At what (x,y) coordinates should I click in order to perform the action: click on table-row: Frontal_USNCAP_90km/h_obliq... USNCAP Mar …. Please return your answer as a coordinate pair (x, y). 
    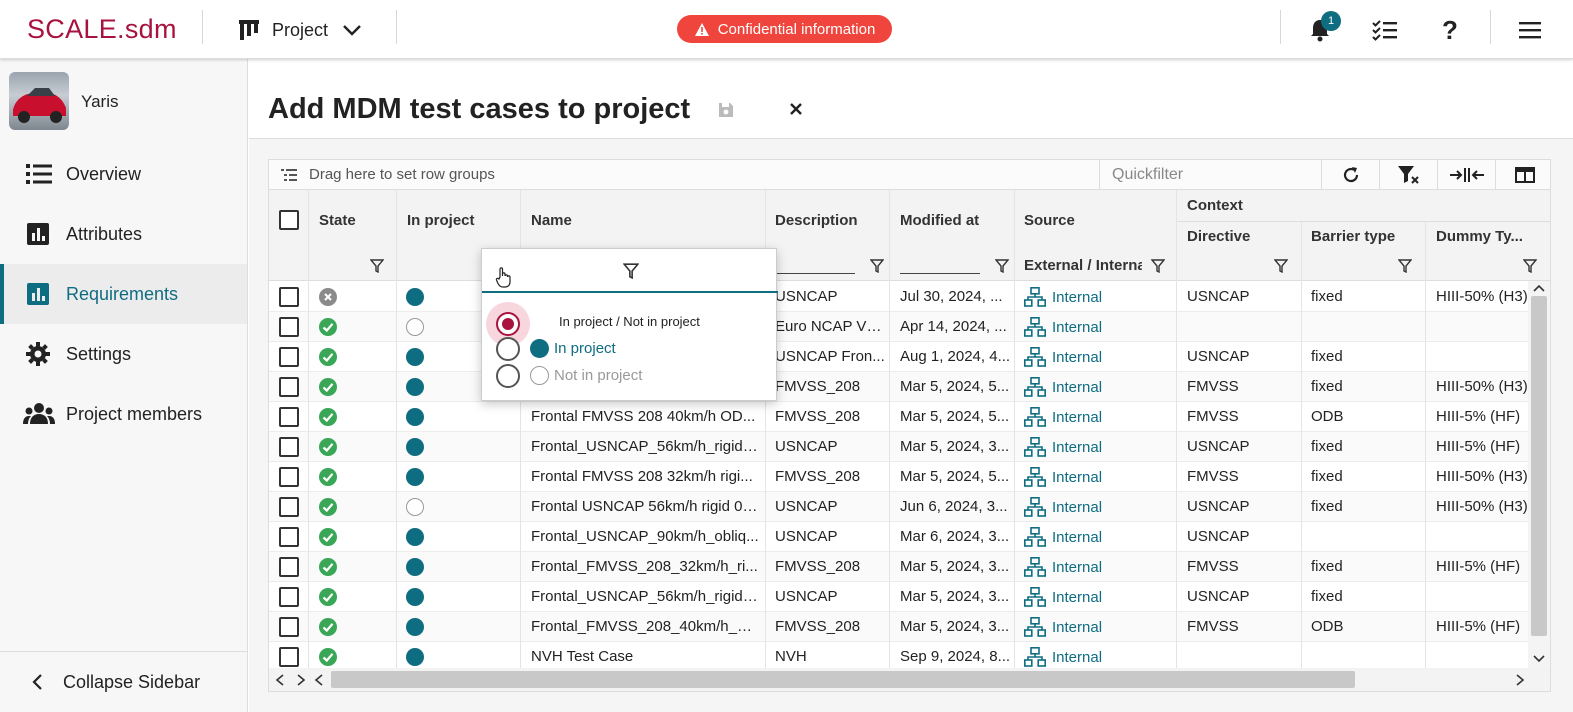
    Looking at the image, I should click on (899, 537).